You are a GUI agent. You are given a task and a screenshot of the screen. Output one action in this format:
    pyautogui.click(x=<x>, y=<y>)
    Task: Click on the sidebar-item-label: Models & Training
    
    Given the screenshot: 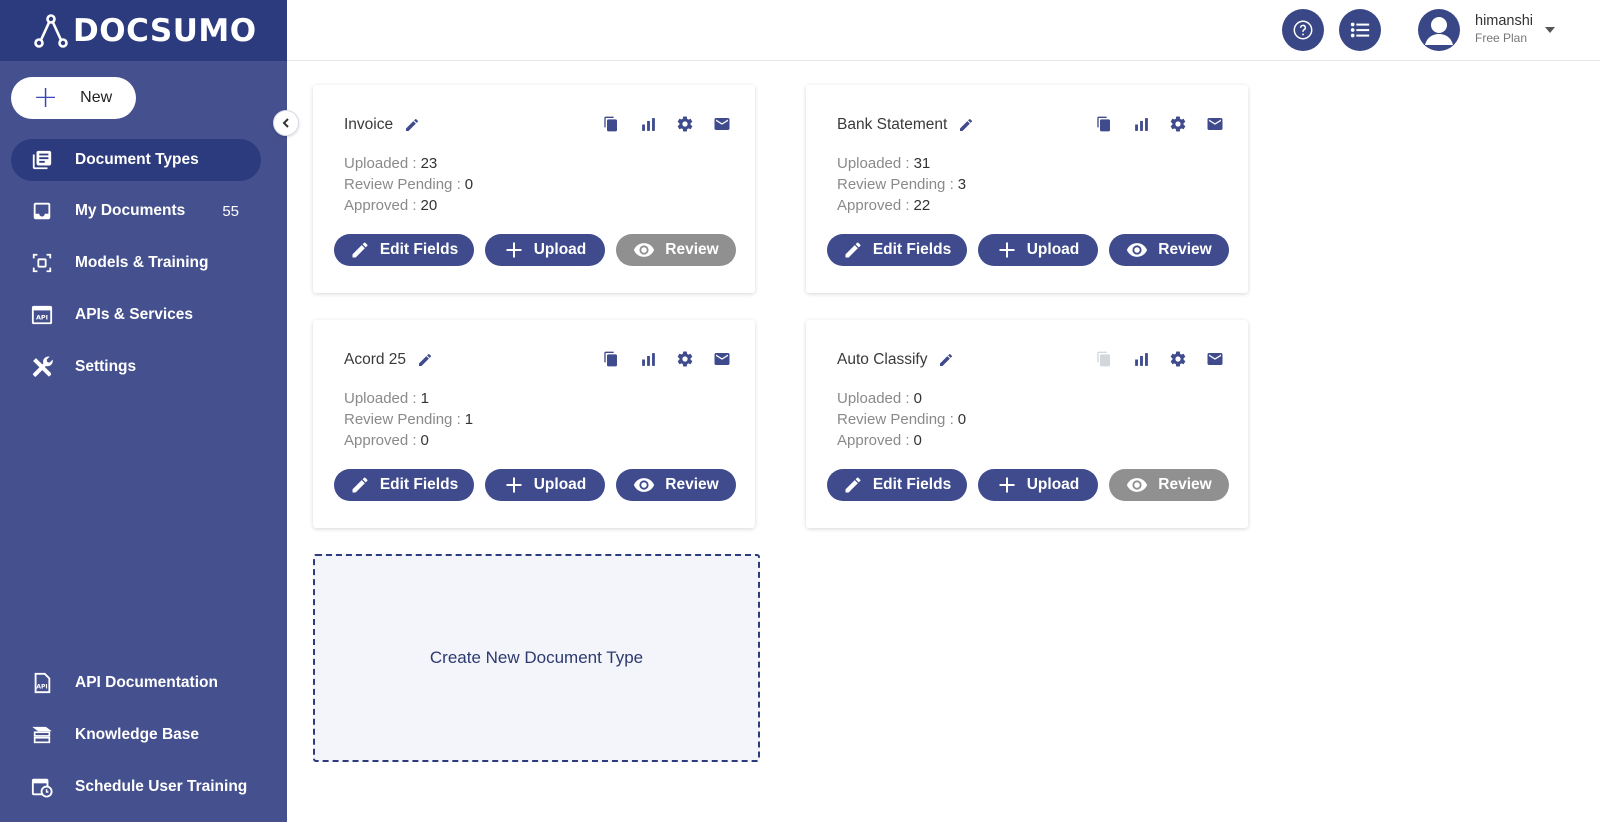 What is the action you would take?
    pyautogui.click(x=142, y=262)
    